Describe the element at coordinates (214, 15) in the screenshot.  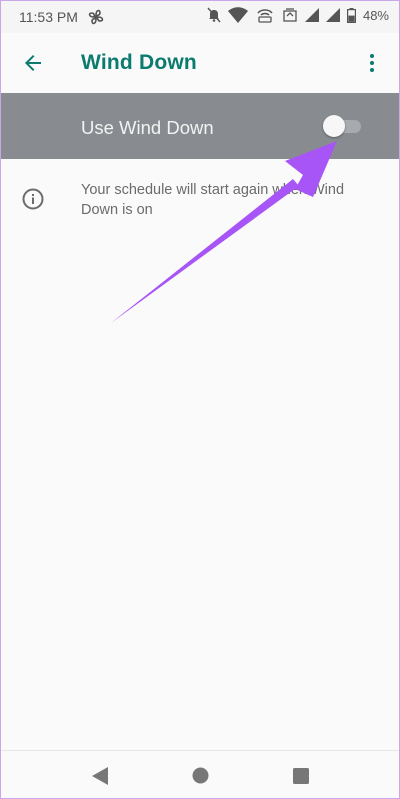
I see `mute-icon` at that location.